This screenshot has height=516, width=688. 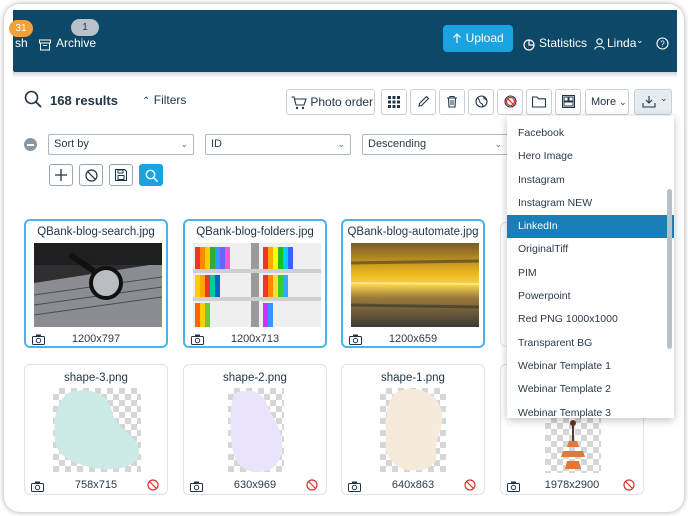 I want to click on clear-filter-button, so click(x=91, y=175).